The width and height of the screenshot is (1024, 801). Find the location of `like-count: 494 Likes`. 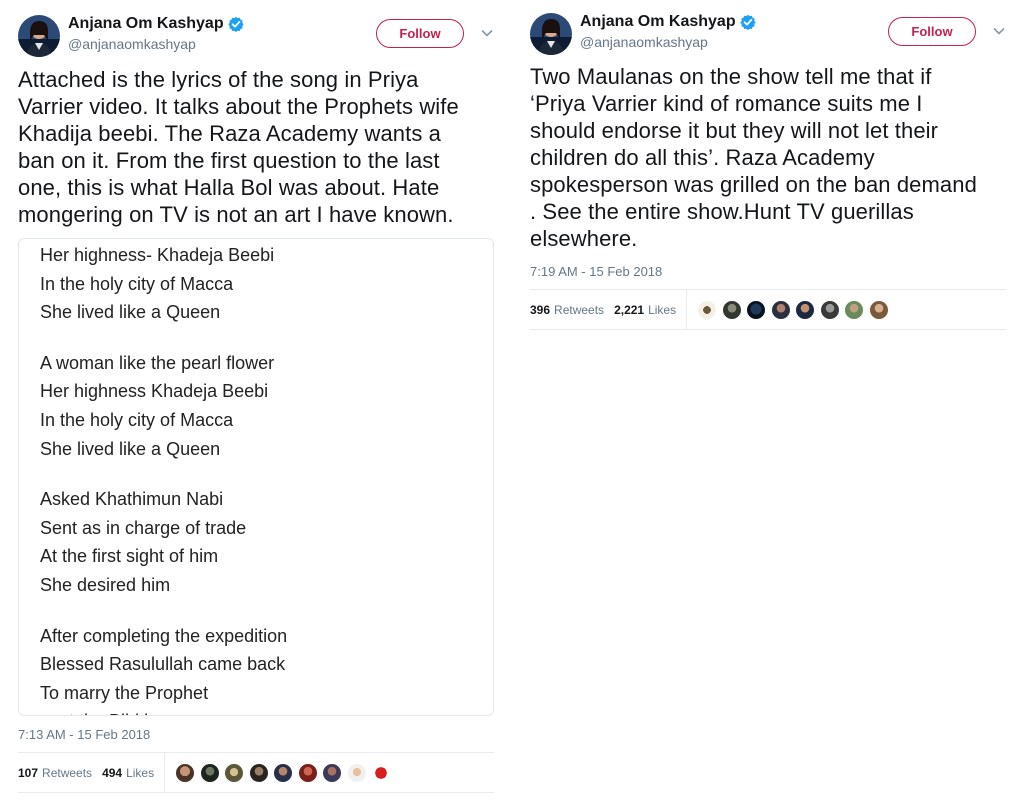

like-count: 494 Likes is located at coordinates (128, 773).